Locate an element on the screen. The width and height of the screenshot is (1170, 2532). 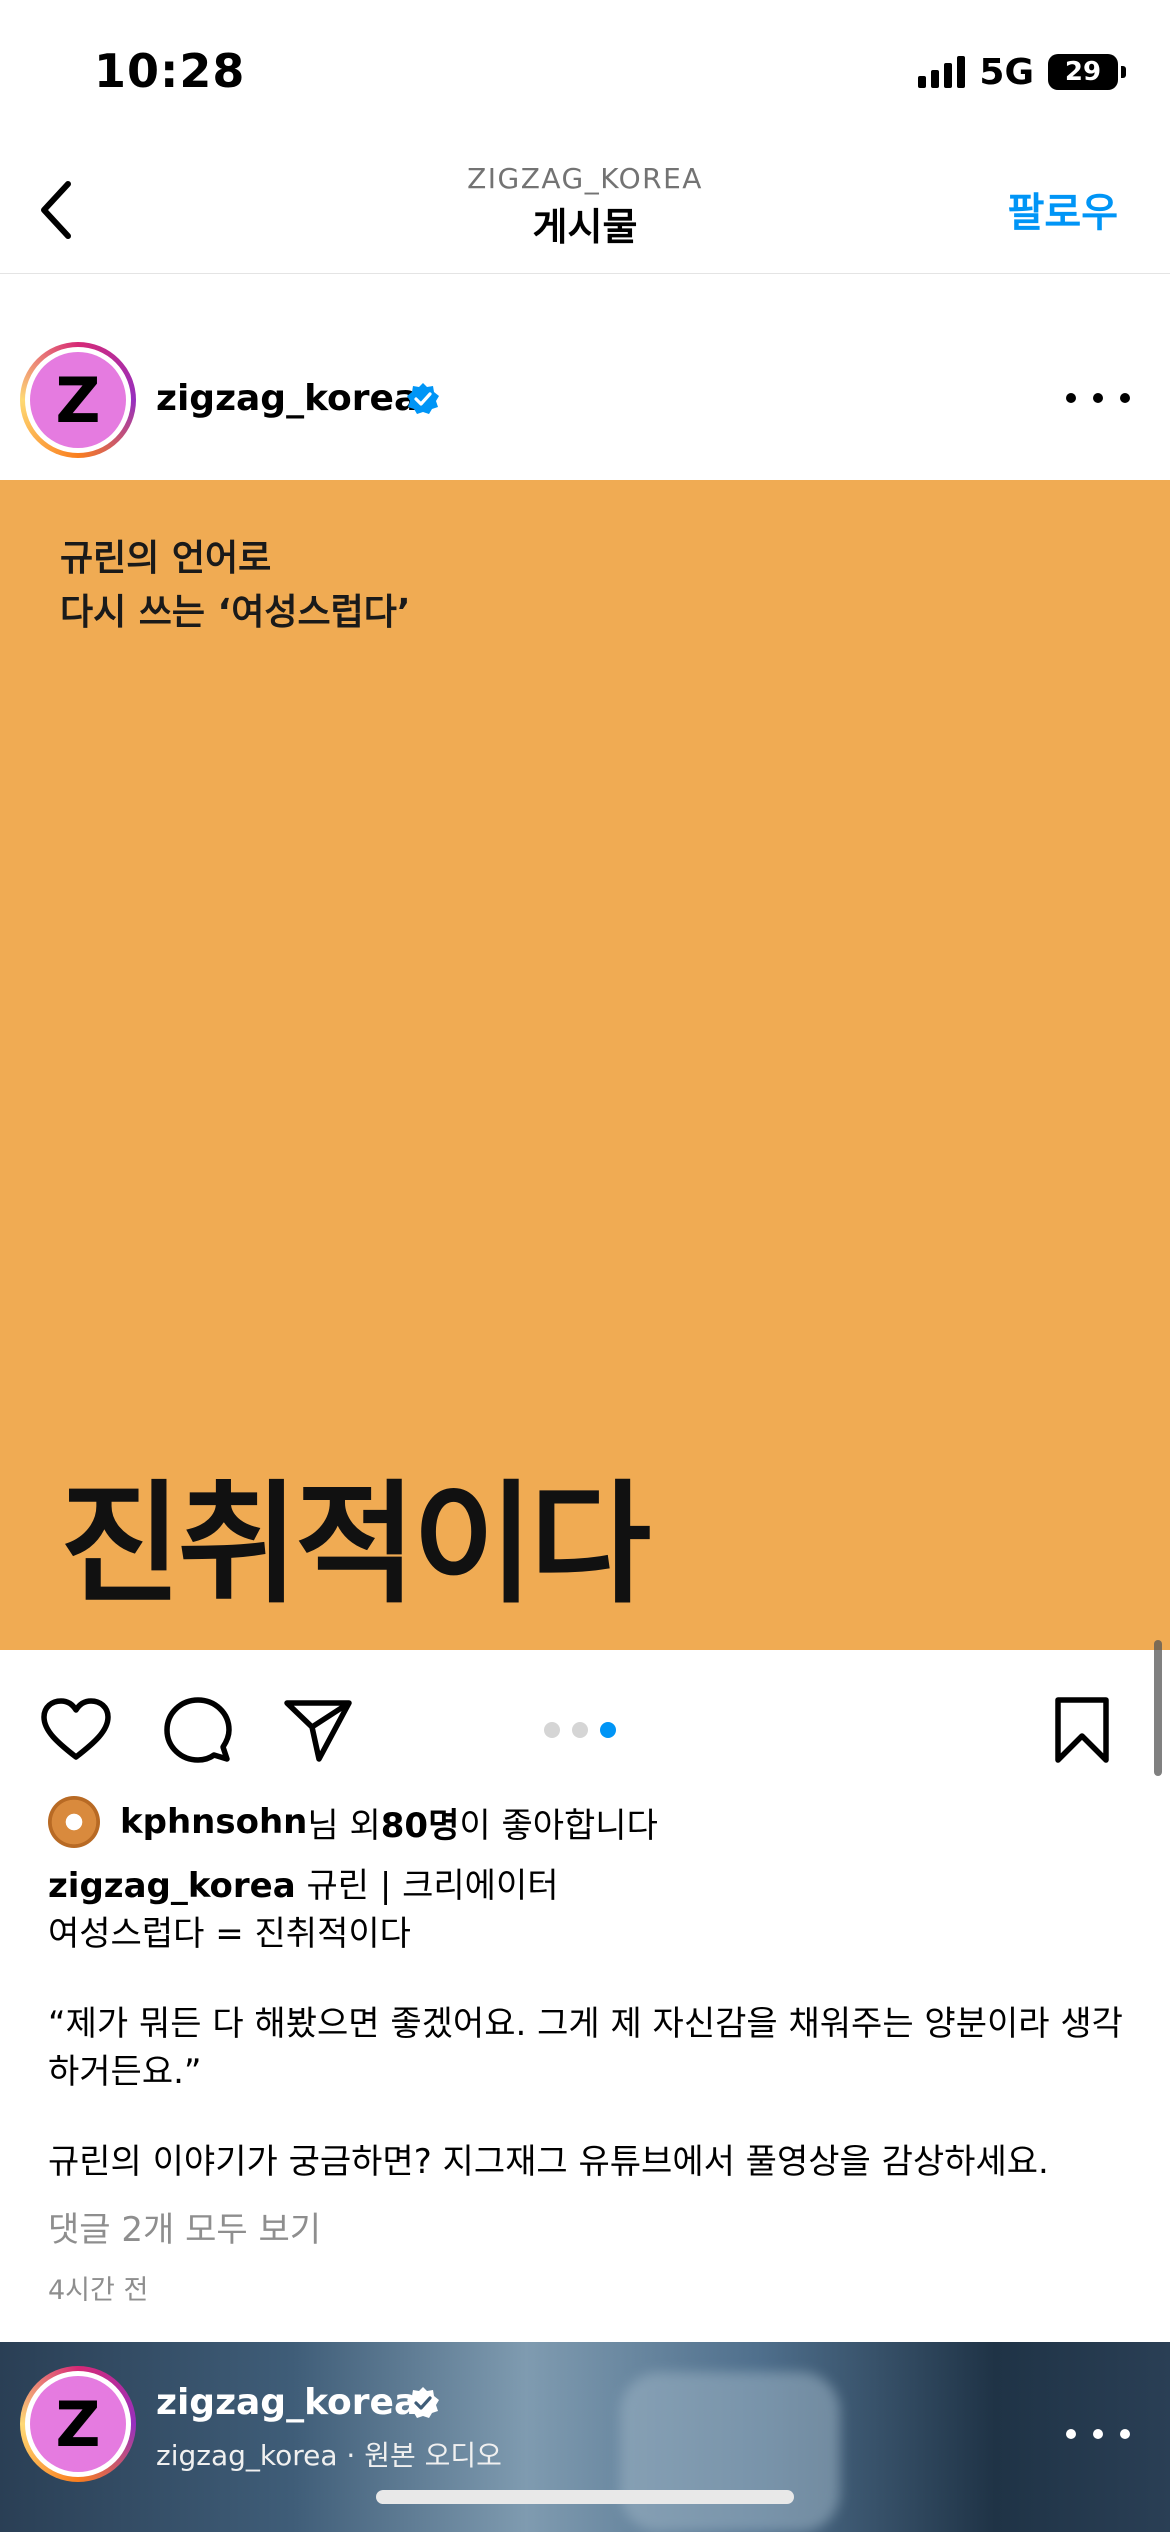
avatar: Z is located at coordinates (78, 400).